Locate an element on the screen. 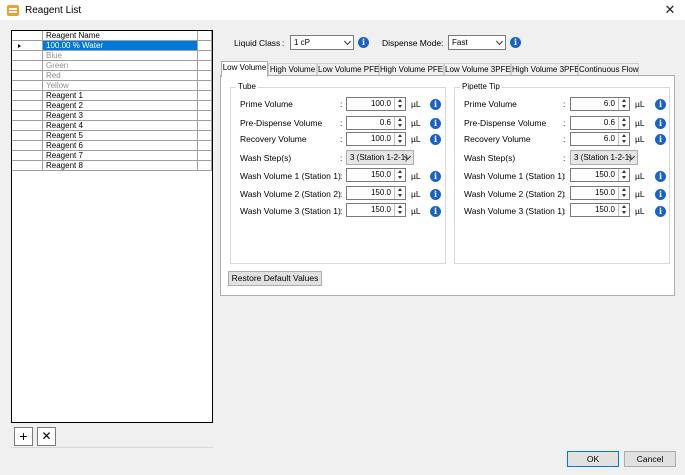 The width and height of the screenshot is (685, 475). reagent-name-cell: Reagent 8 is located at coordinates (120, 166).